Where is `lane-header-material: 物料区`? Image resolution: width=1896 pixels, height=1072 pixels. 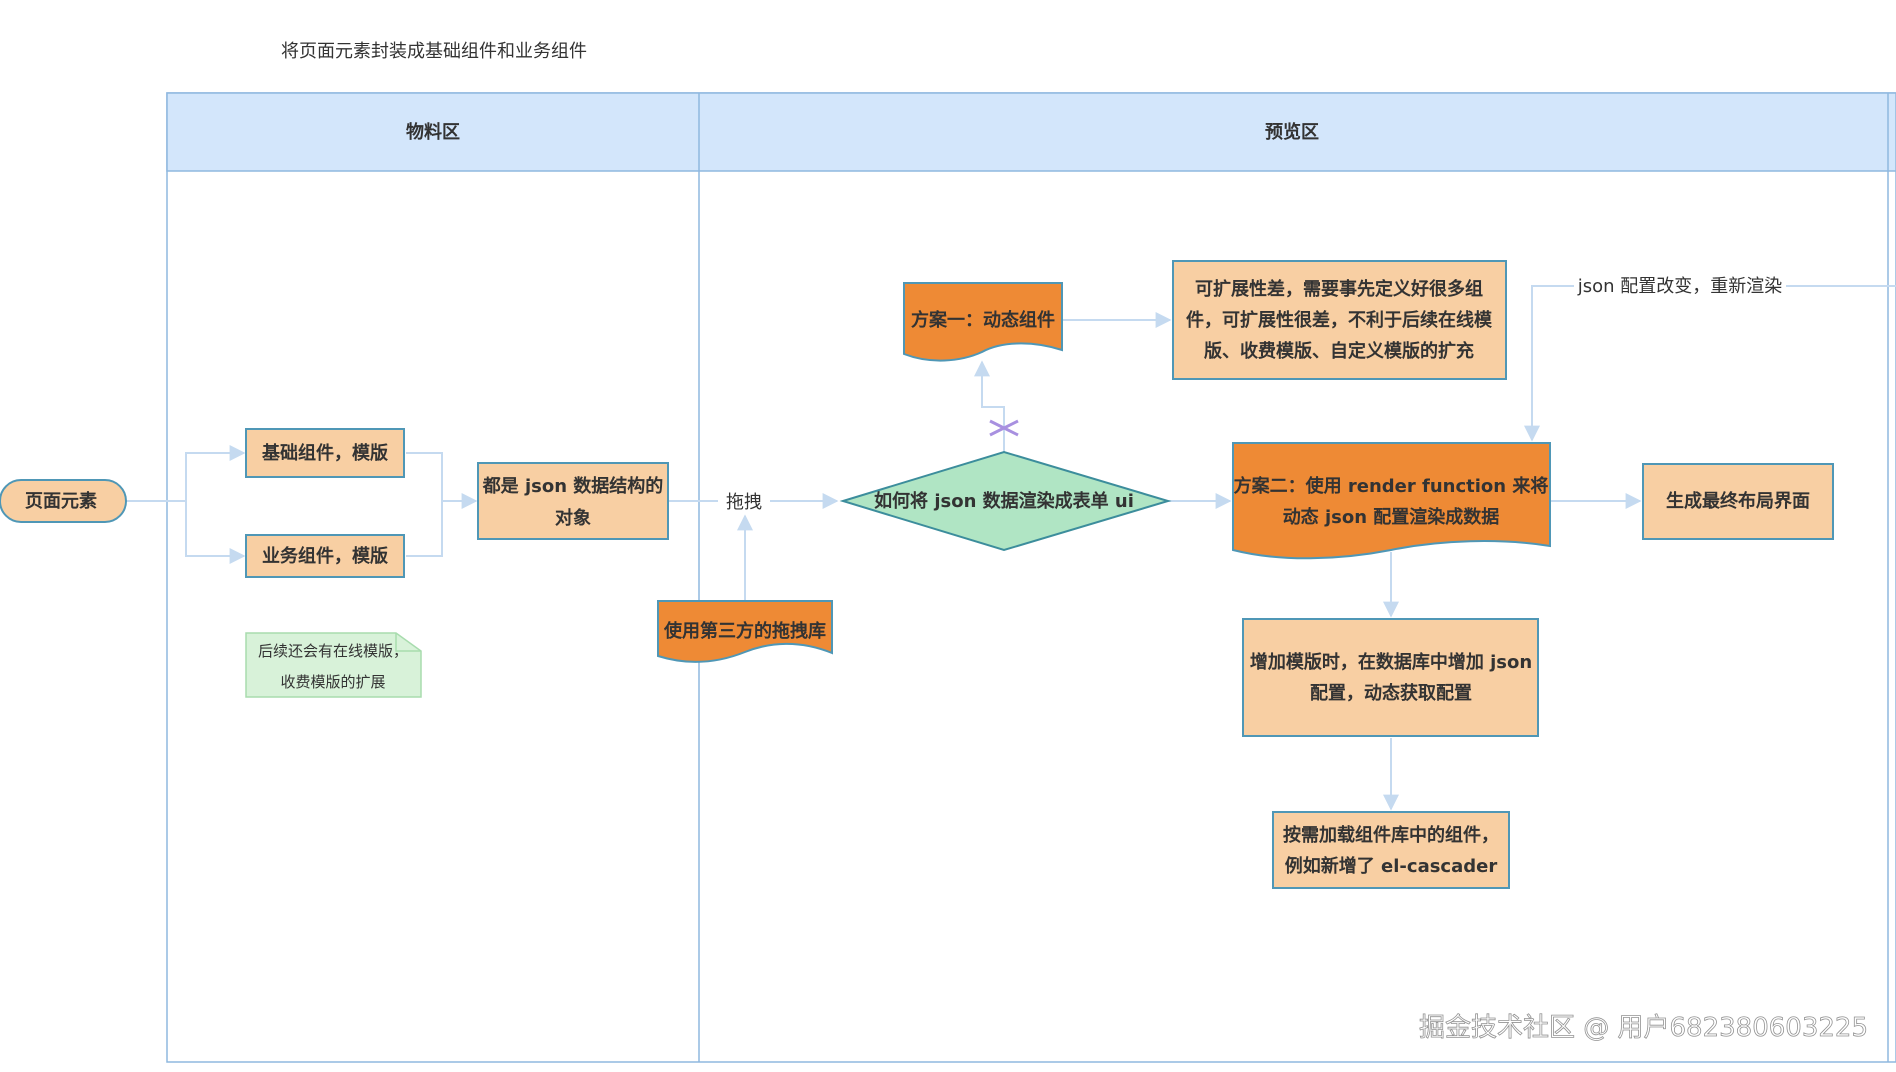
lane-header-material: 物料区 is located at coordinates (433, 132).